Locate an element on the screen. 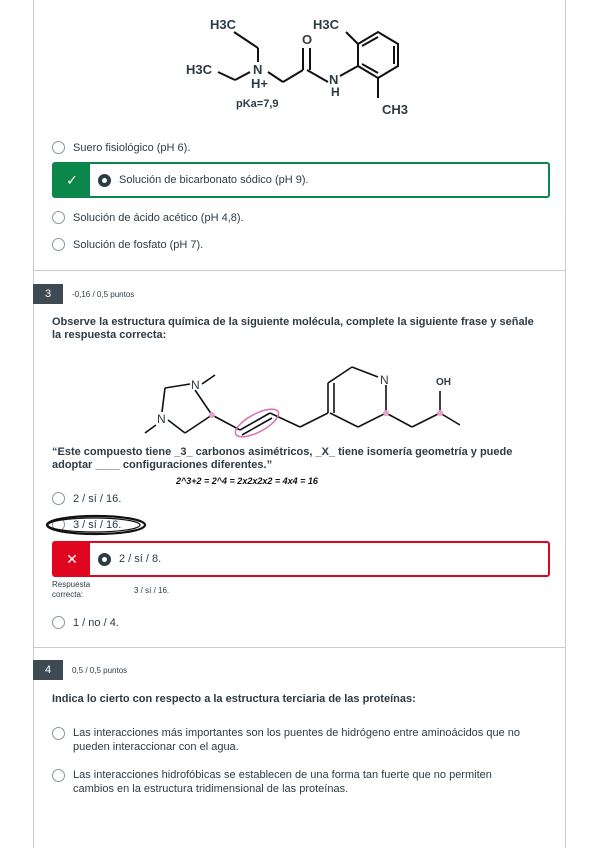 This screenshot has width=599, height=848. mol-label-h-plus: H+ is located at coordinates (259, 83).